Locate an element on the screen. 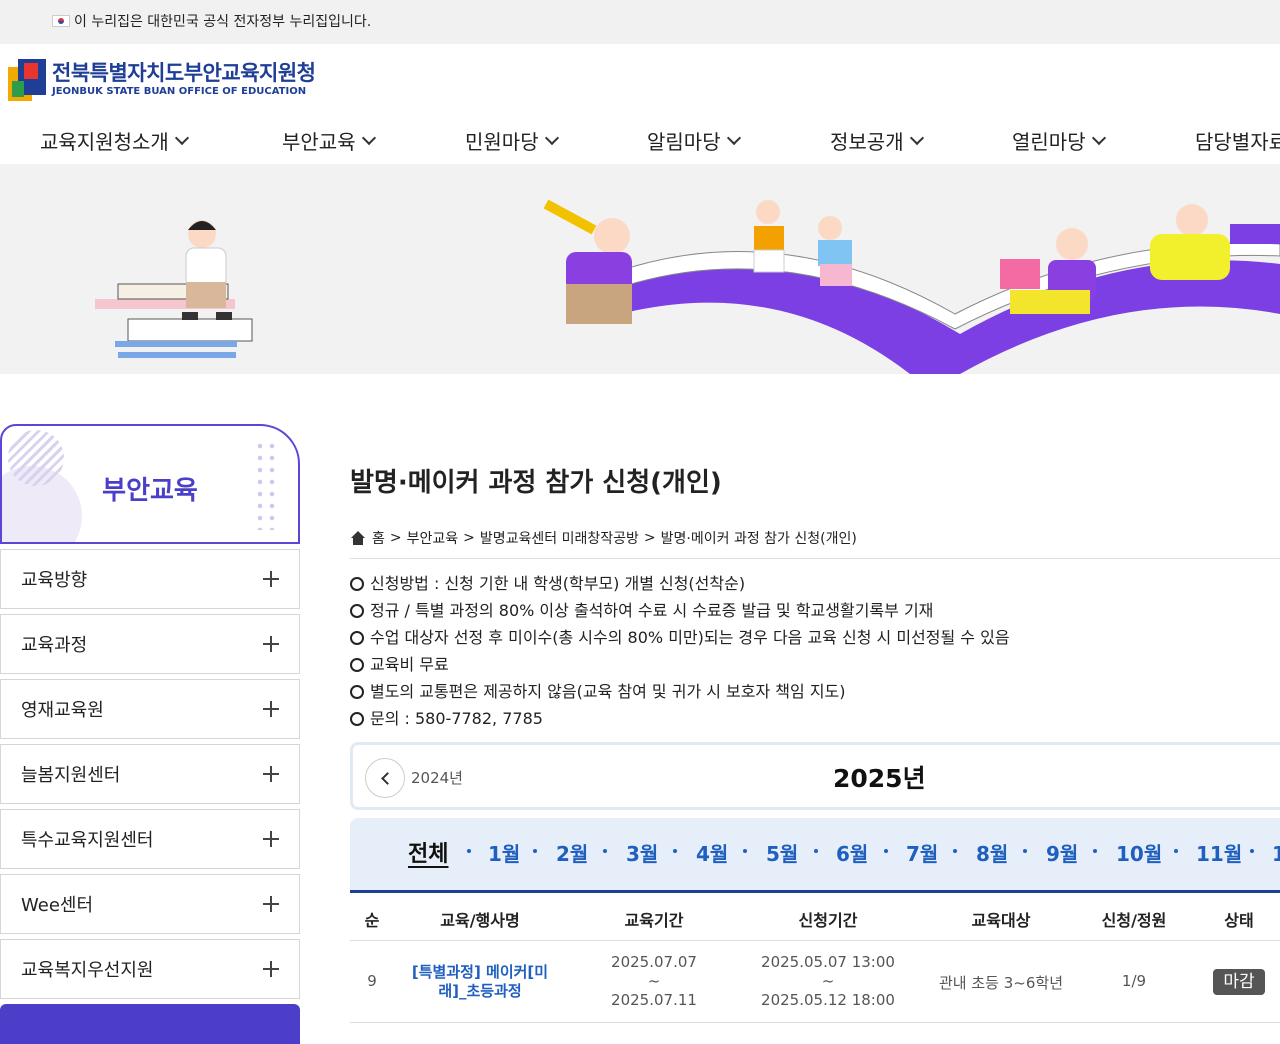 This screenshot has width=1280, height=1044. gnb-item-open: 열린마당 is located at coordinates (1059, 140).